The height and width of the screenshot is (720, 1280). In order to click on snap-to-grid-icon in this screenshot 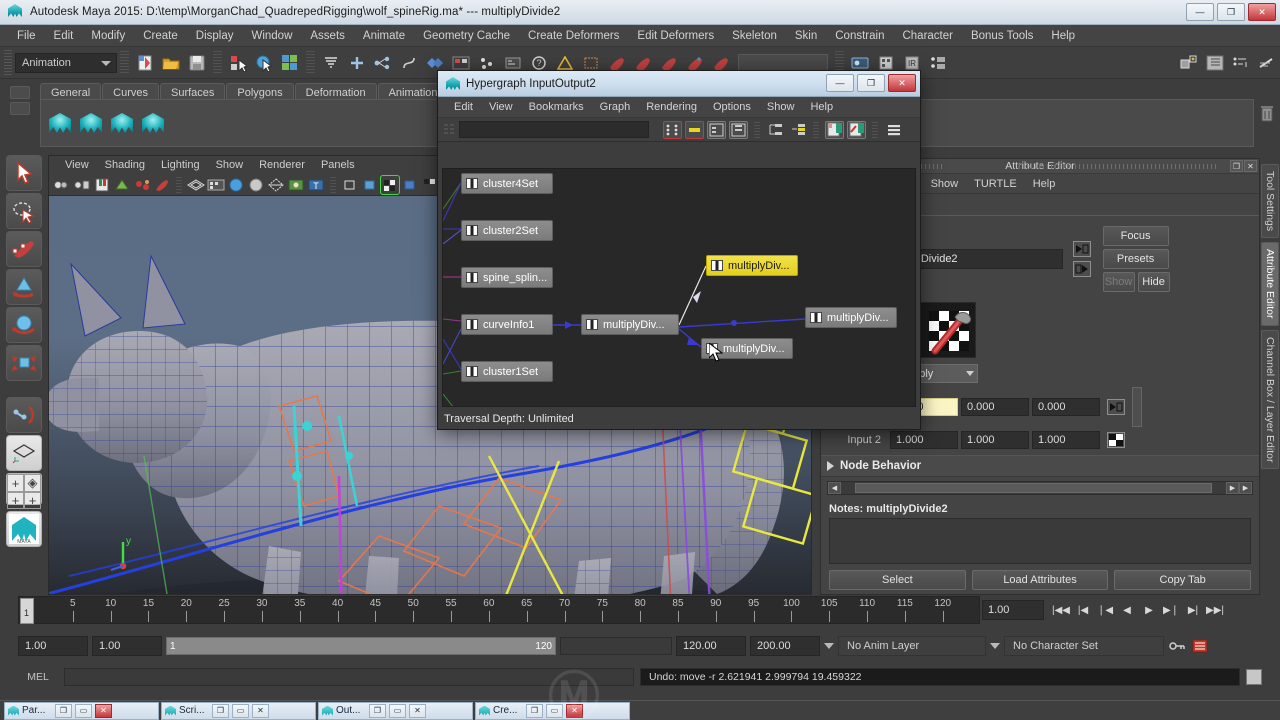, I will do `click(331, 63)`.